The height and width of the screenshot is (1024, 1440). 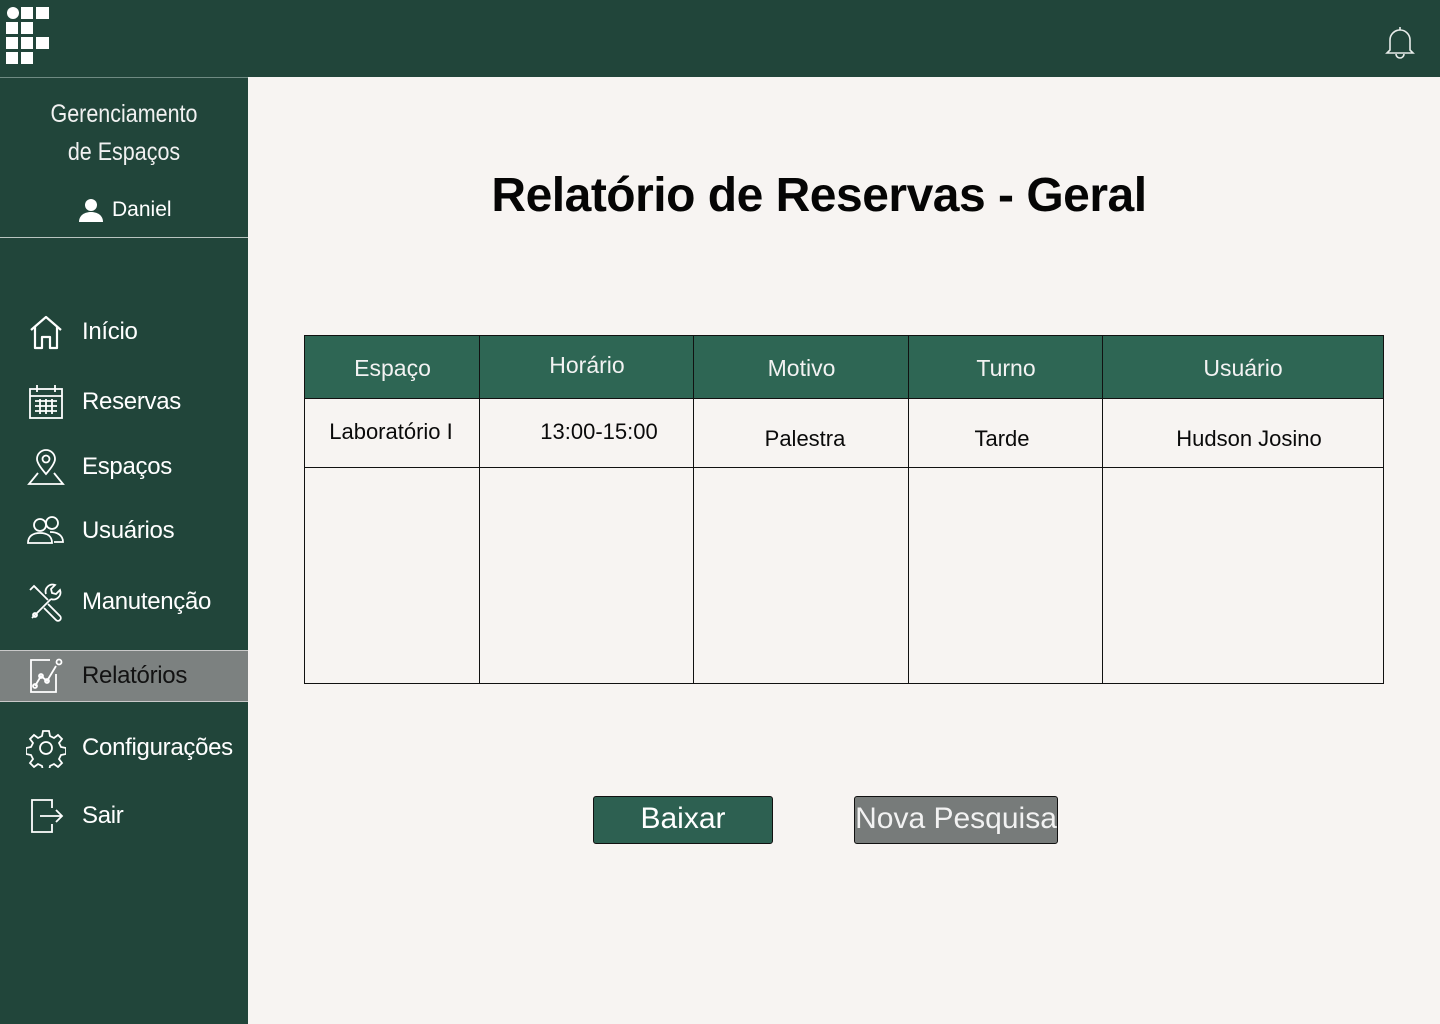 What do you see at coordinates (157, 747) in the screenshot?
I see `sidebar-item-label: Configurações` at bounding box center [157, 747].